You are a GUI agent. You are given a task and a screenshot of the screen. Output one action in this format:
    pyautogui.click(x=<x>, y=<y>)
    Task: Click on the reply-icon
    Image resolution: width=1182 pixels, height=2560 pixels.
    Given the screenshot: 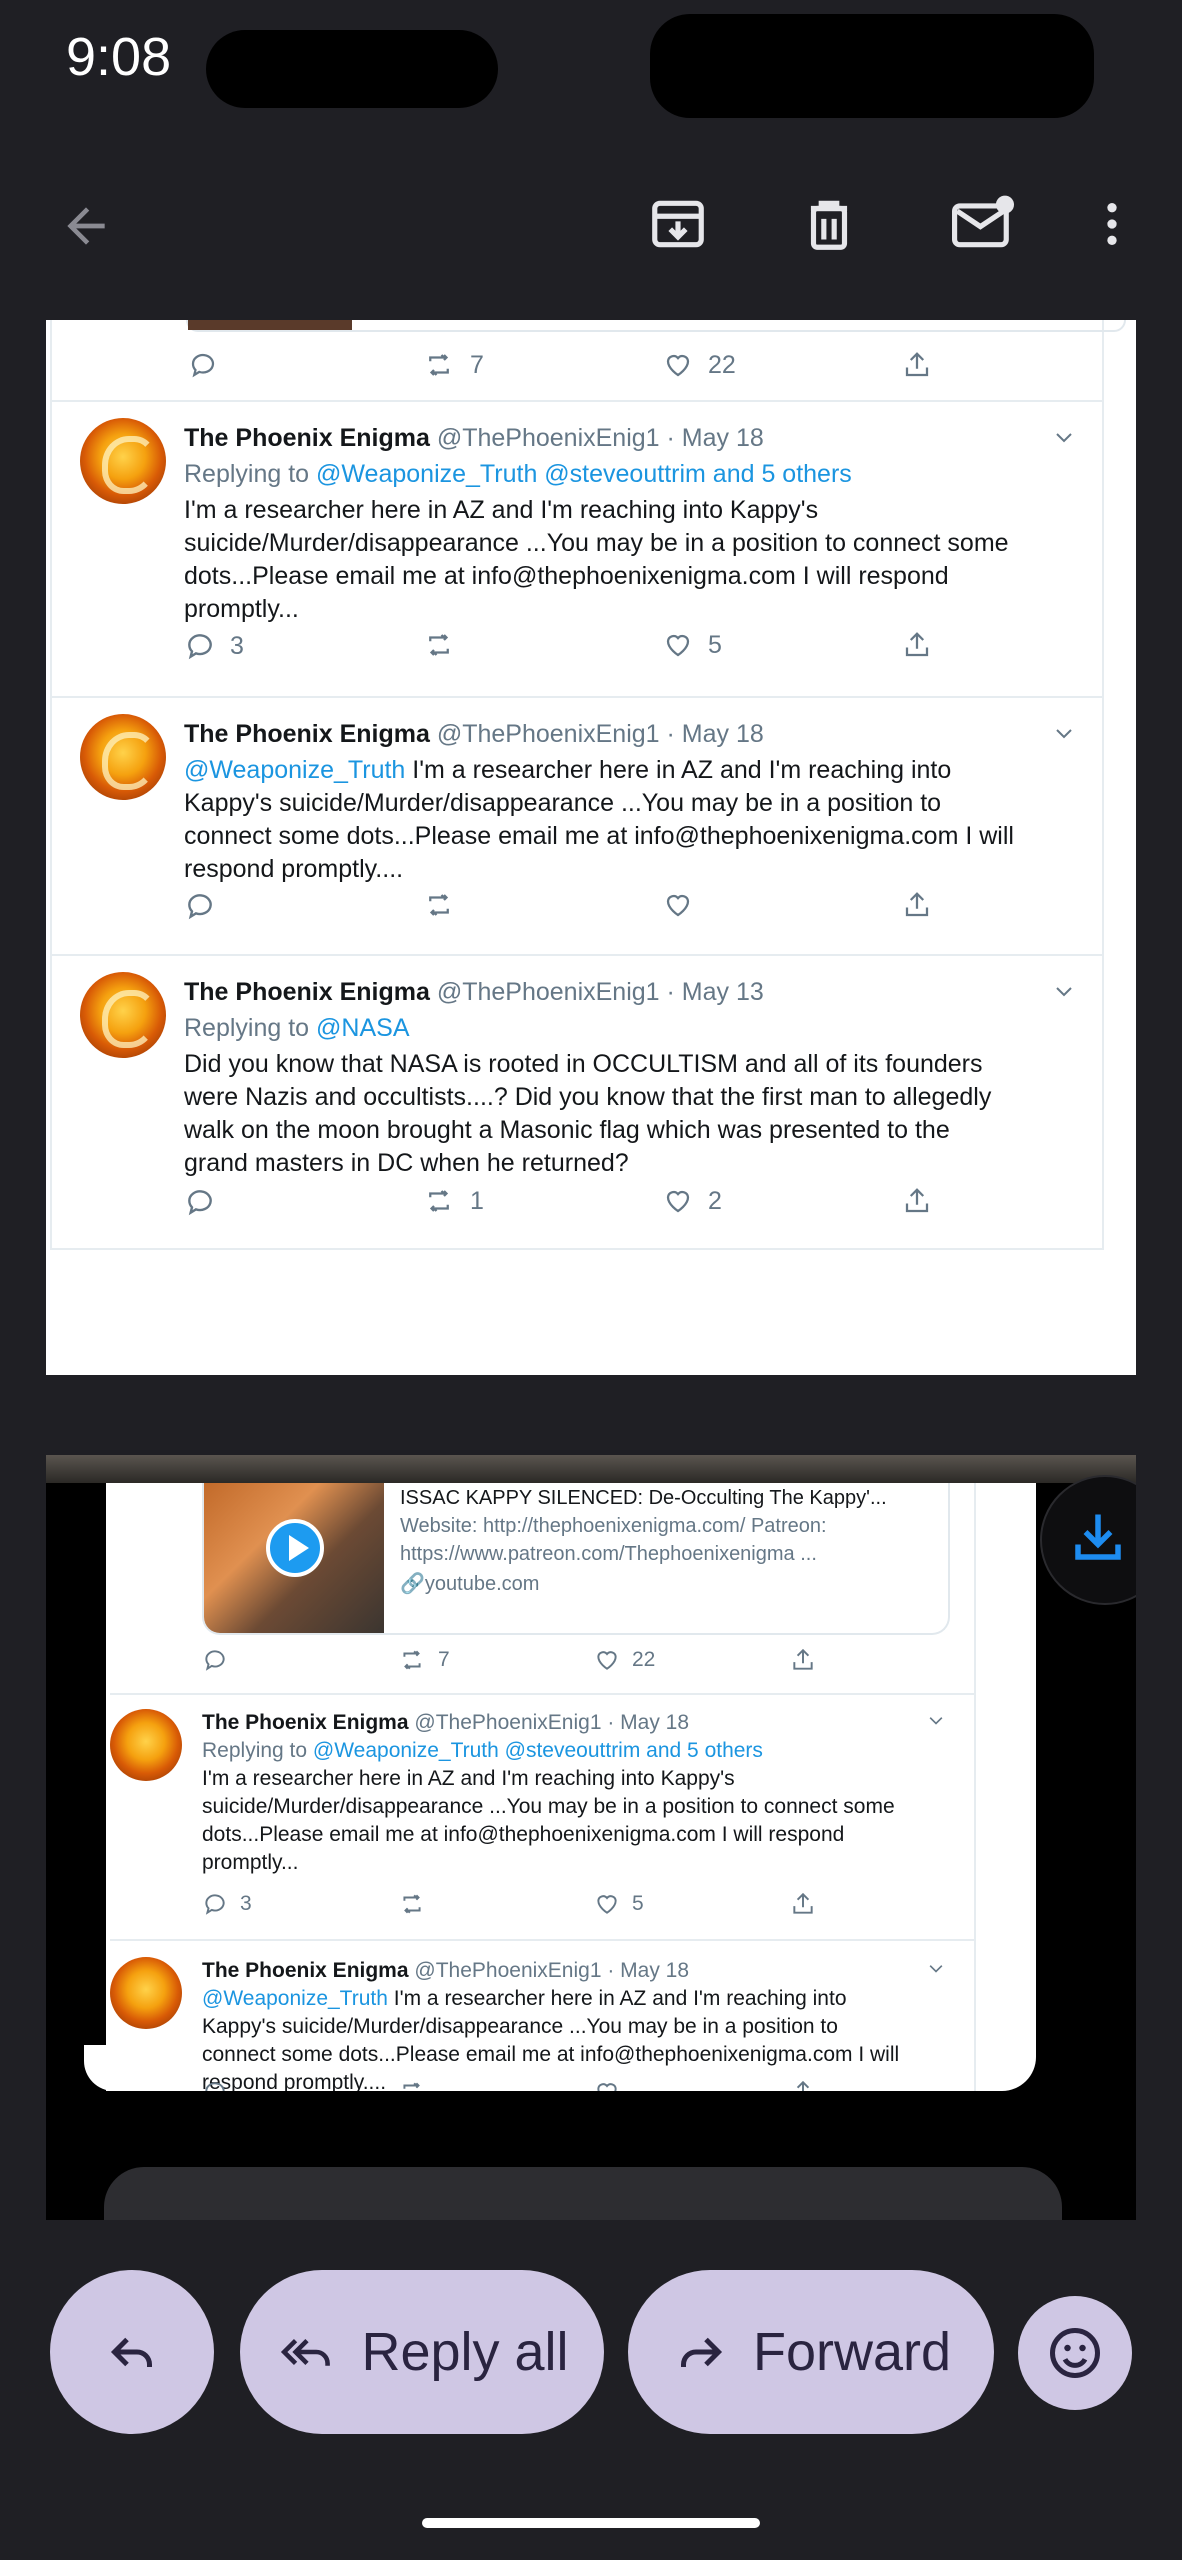 What is the action you would take?
    pyautogui.click(x=200, y=907)
    